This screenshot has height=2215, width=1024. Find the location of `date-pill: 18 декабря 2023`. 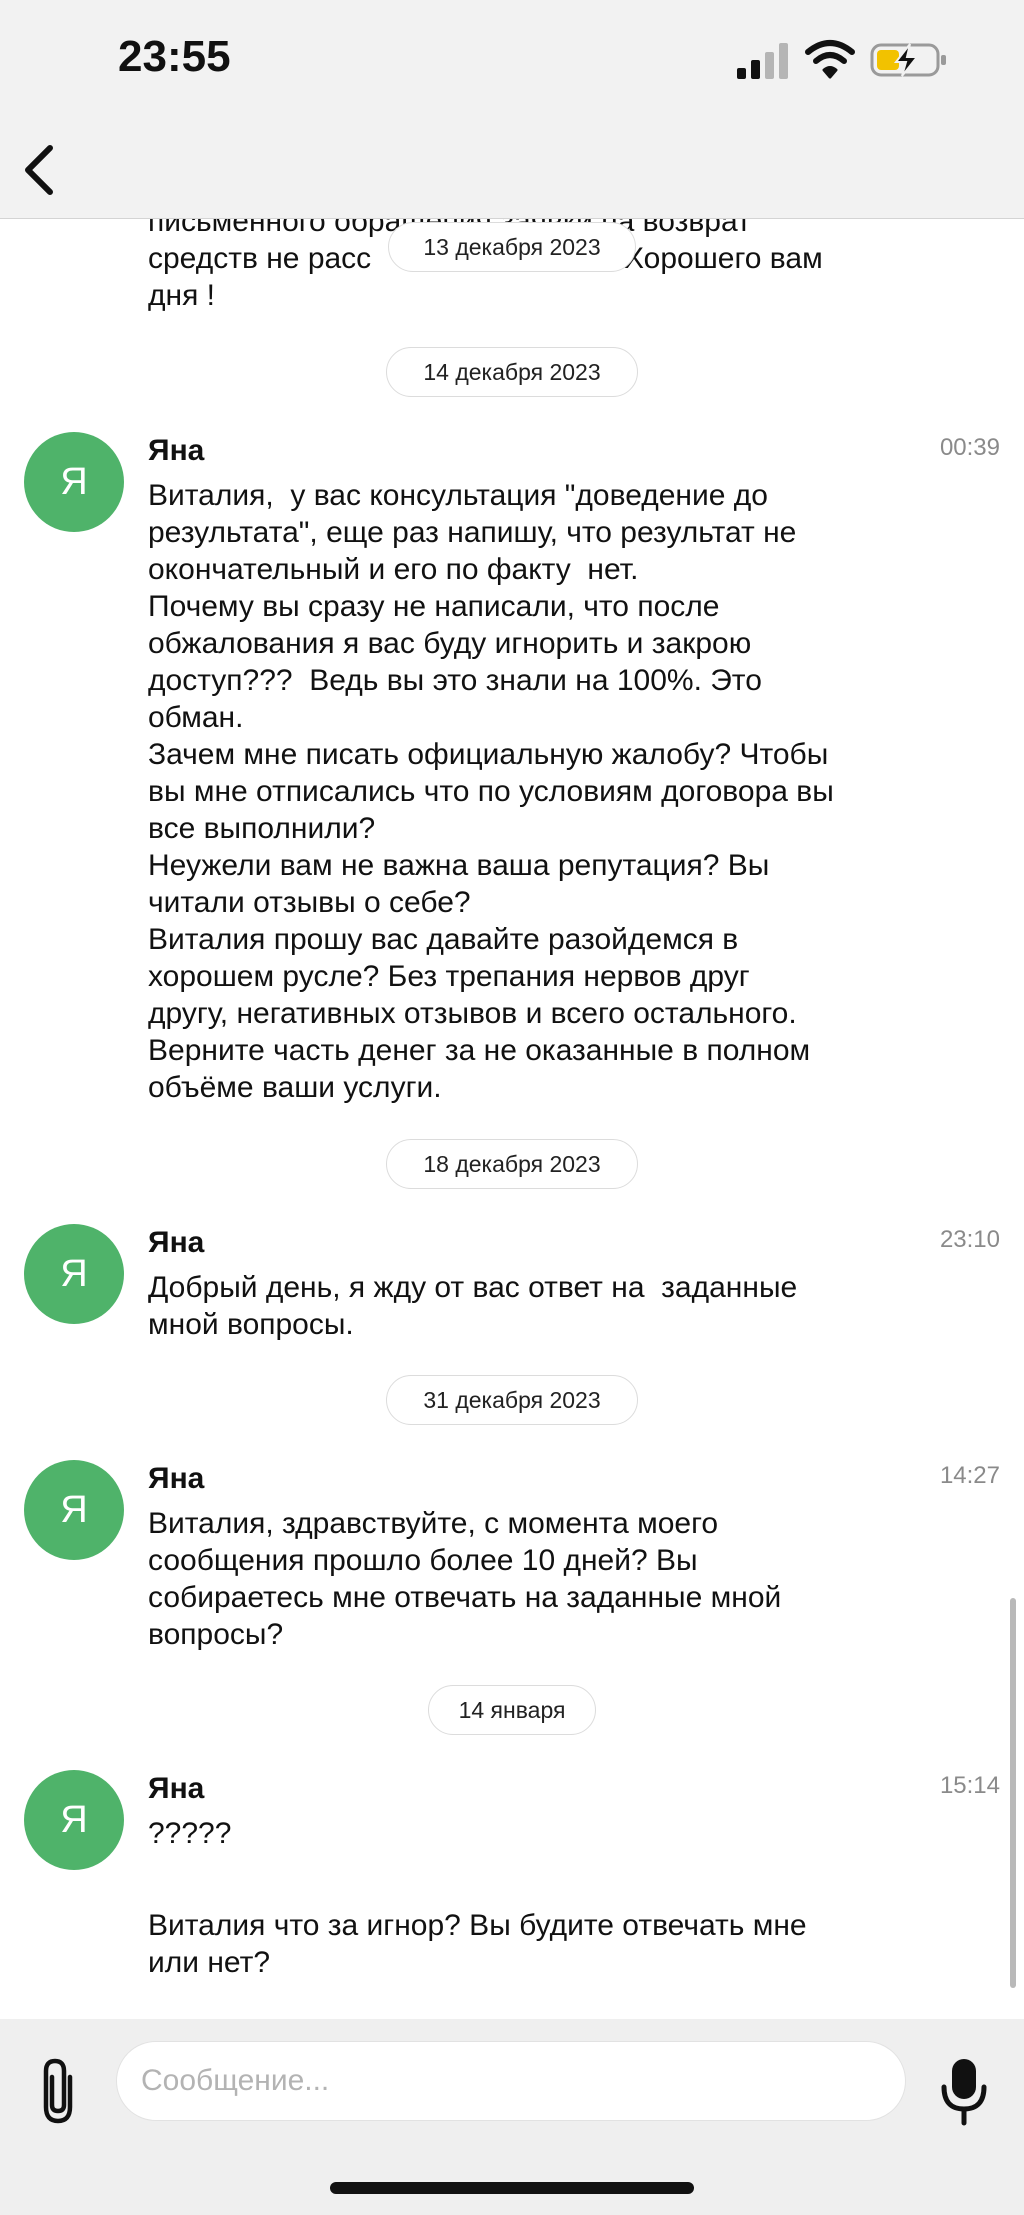

date-pill: 18 декабря 2023 is located at coordinates (512, 1164).